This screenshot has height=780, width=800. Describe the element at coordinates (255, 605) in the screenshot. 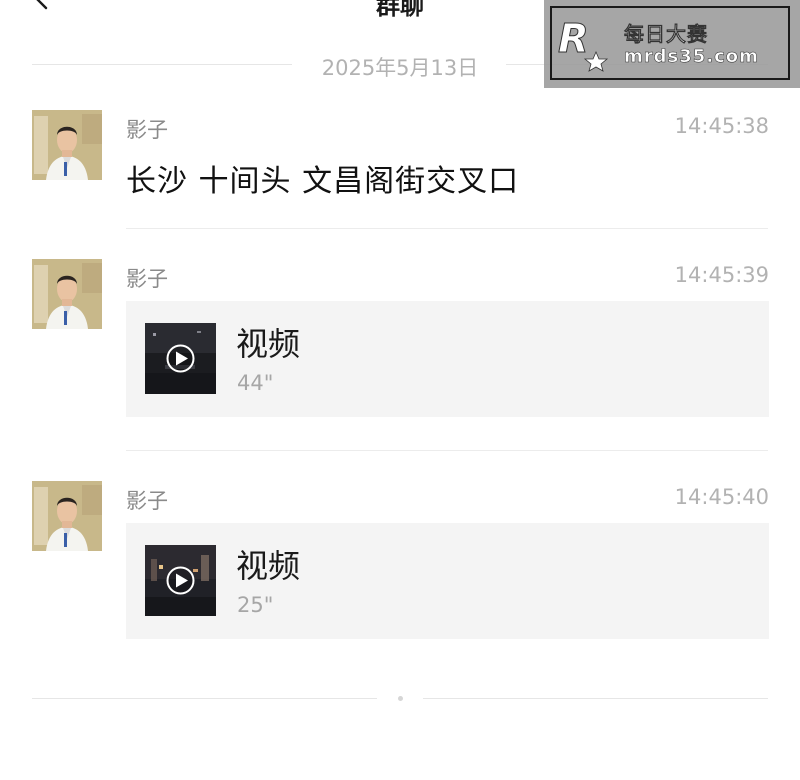

I see `video-duration: 25"` at that location.